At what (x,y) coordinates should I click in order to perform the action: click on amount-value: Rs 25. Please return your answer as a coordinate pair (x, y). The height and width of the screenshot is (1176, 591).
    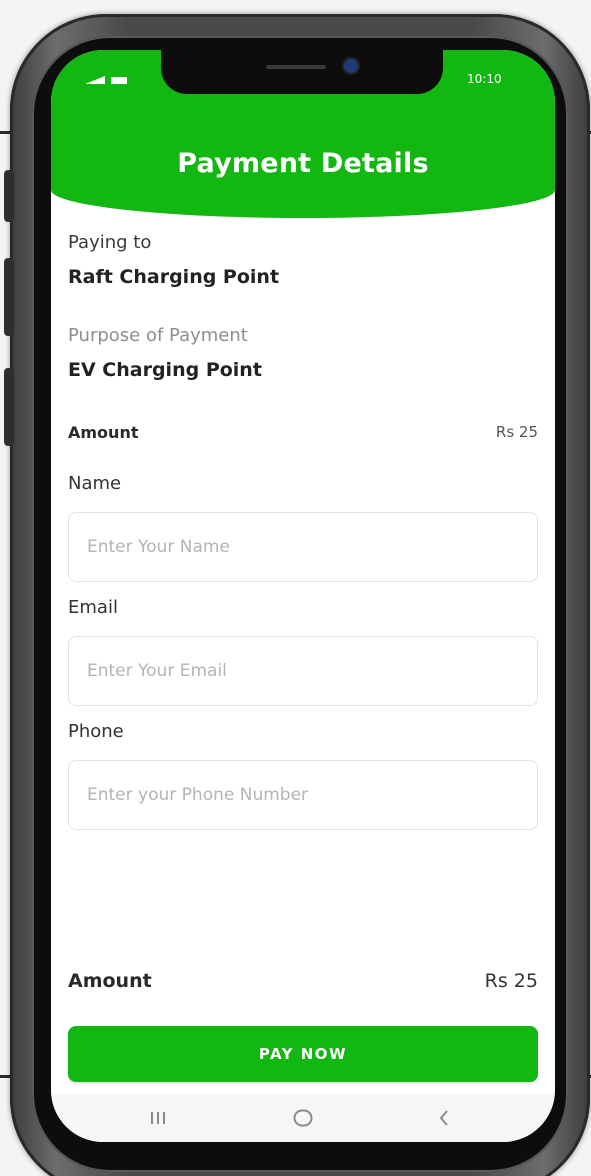
    Looking at the image, I should click on (516, 432).